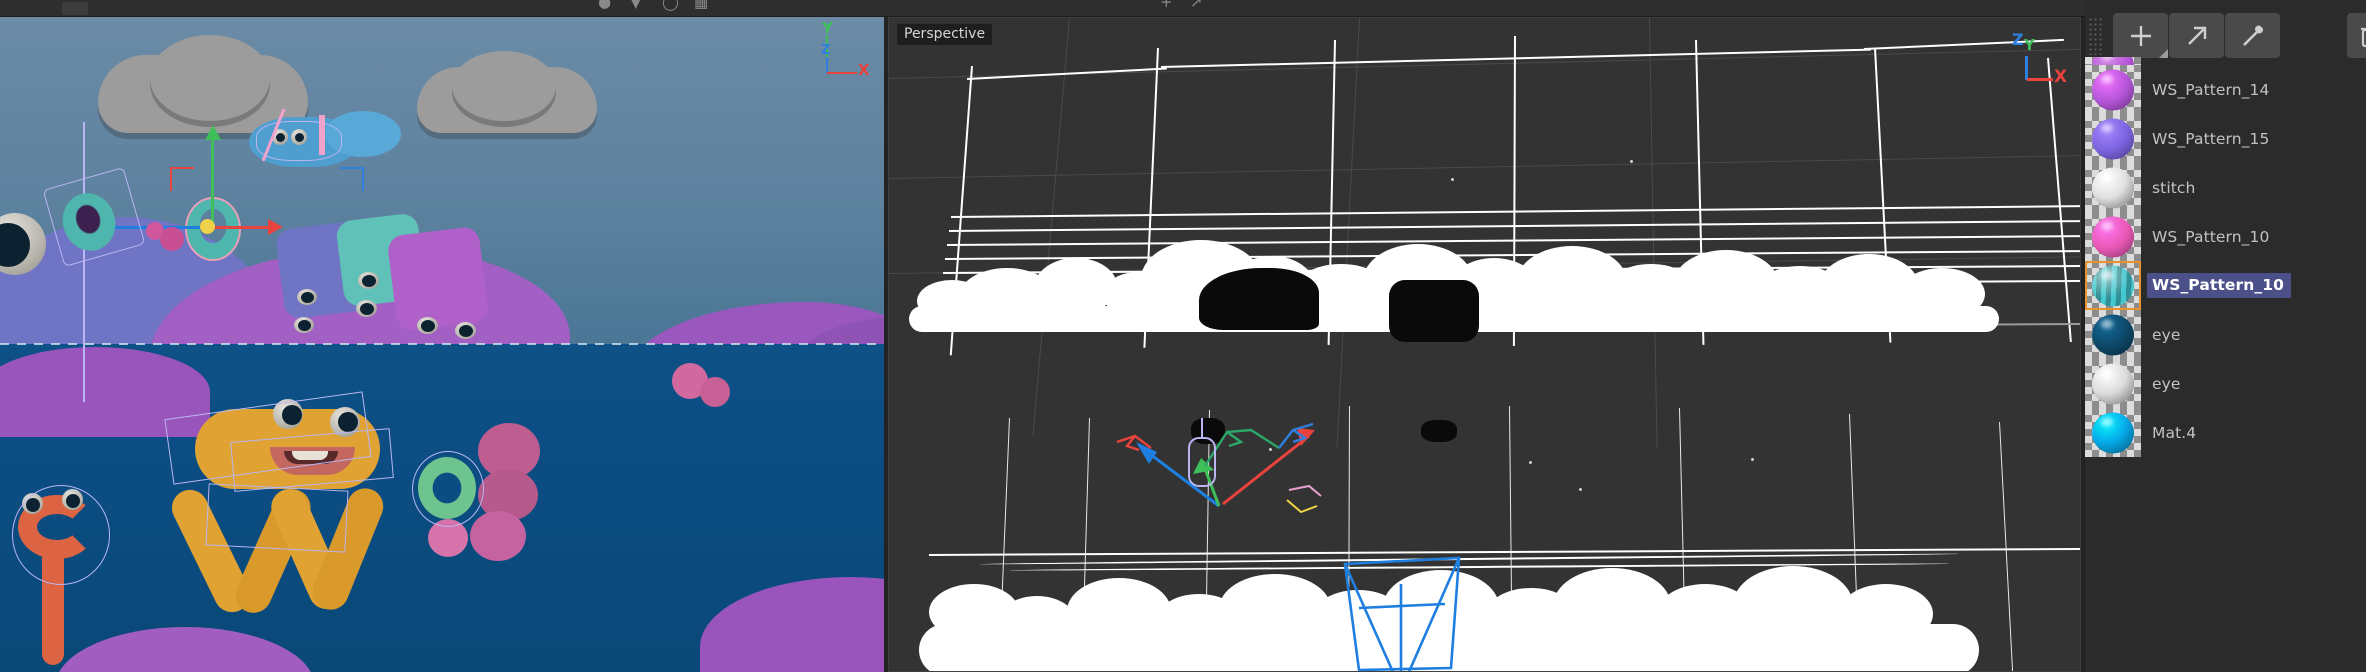 Image resolution: width=2366 pixels, height=672 pixels. Describe the element at coordinates (2225, 187) in the screenshot. I see `material-row: stitch` at that location.